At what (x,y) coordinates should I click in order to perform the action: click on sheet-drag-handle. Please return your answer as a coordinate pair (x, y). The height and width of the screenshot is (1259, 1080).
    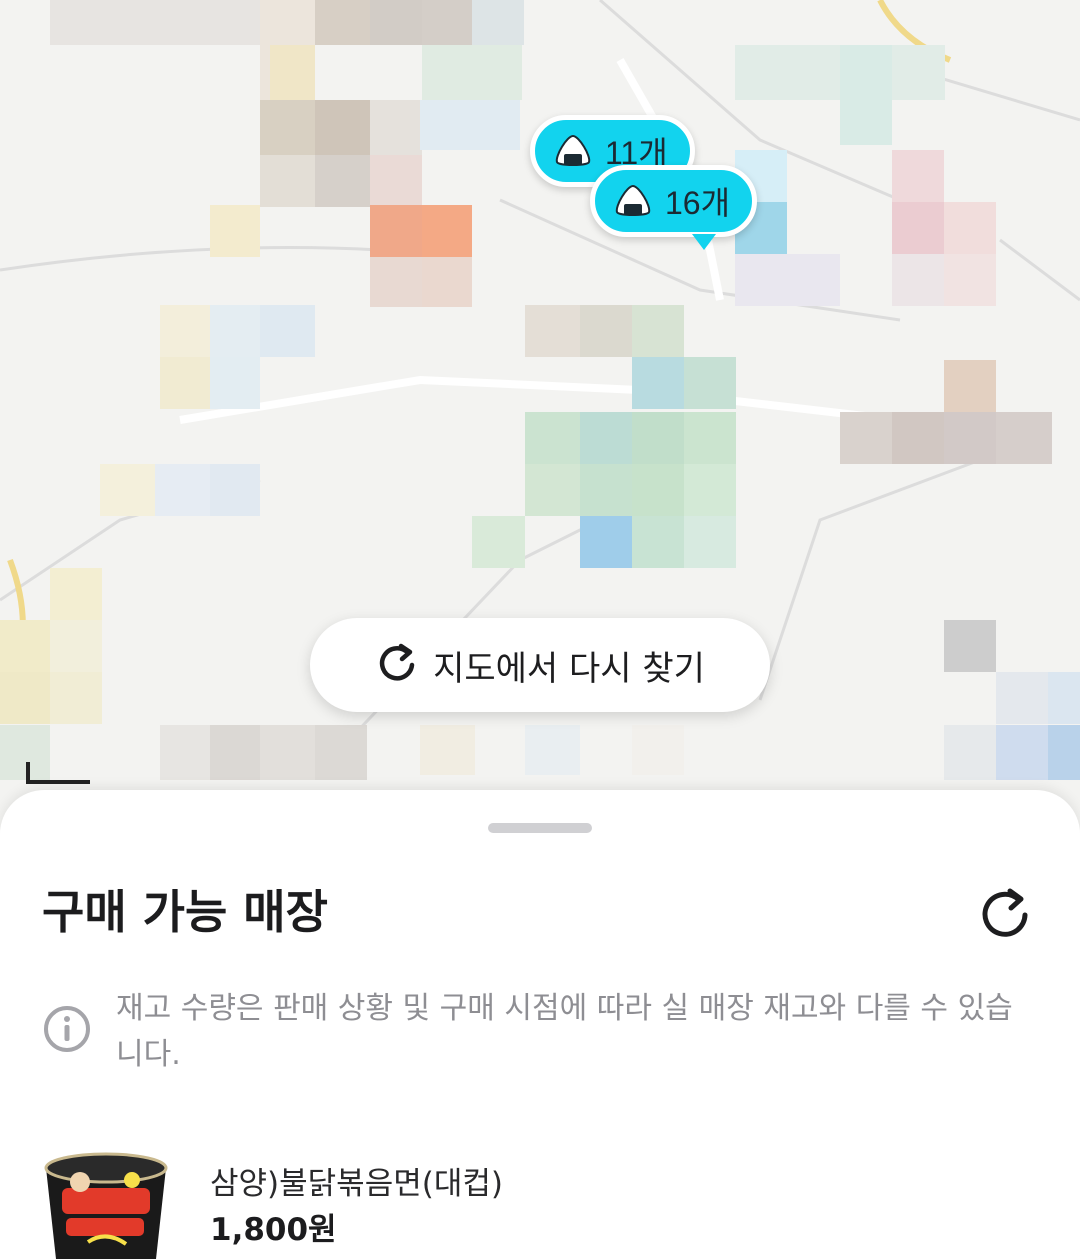
    Looking at the image, I should click on (540, 828).